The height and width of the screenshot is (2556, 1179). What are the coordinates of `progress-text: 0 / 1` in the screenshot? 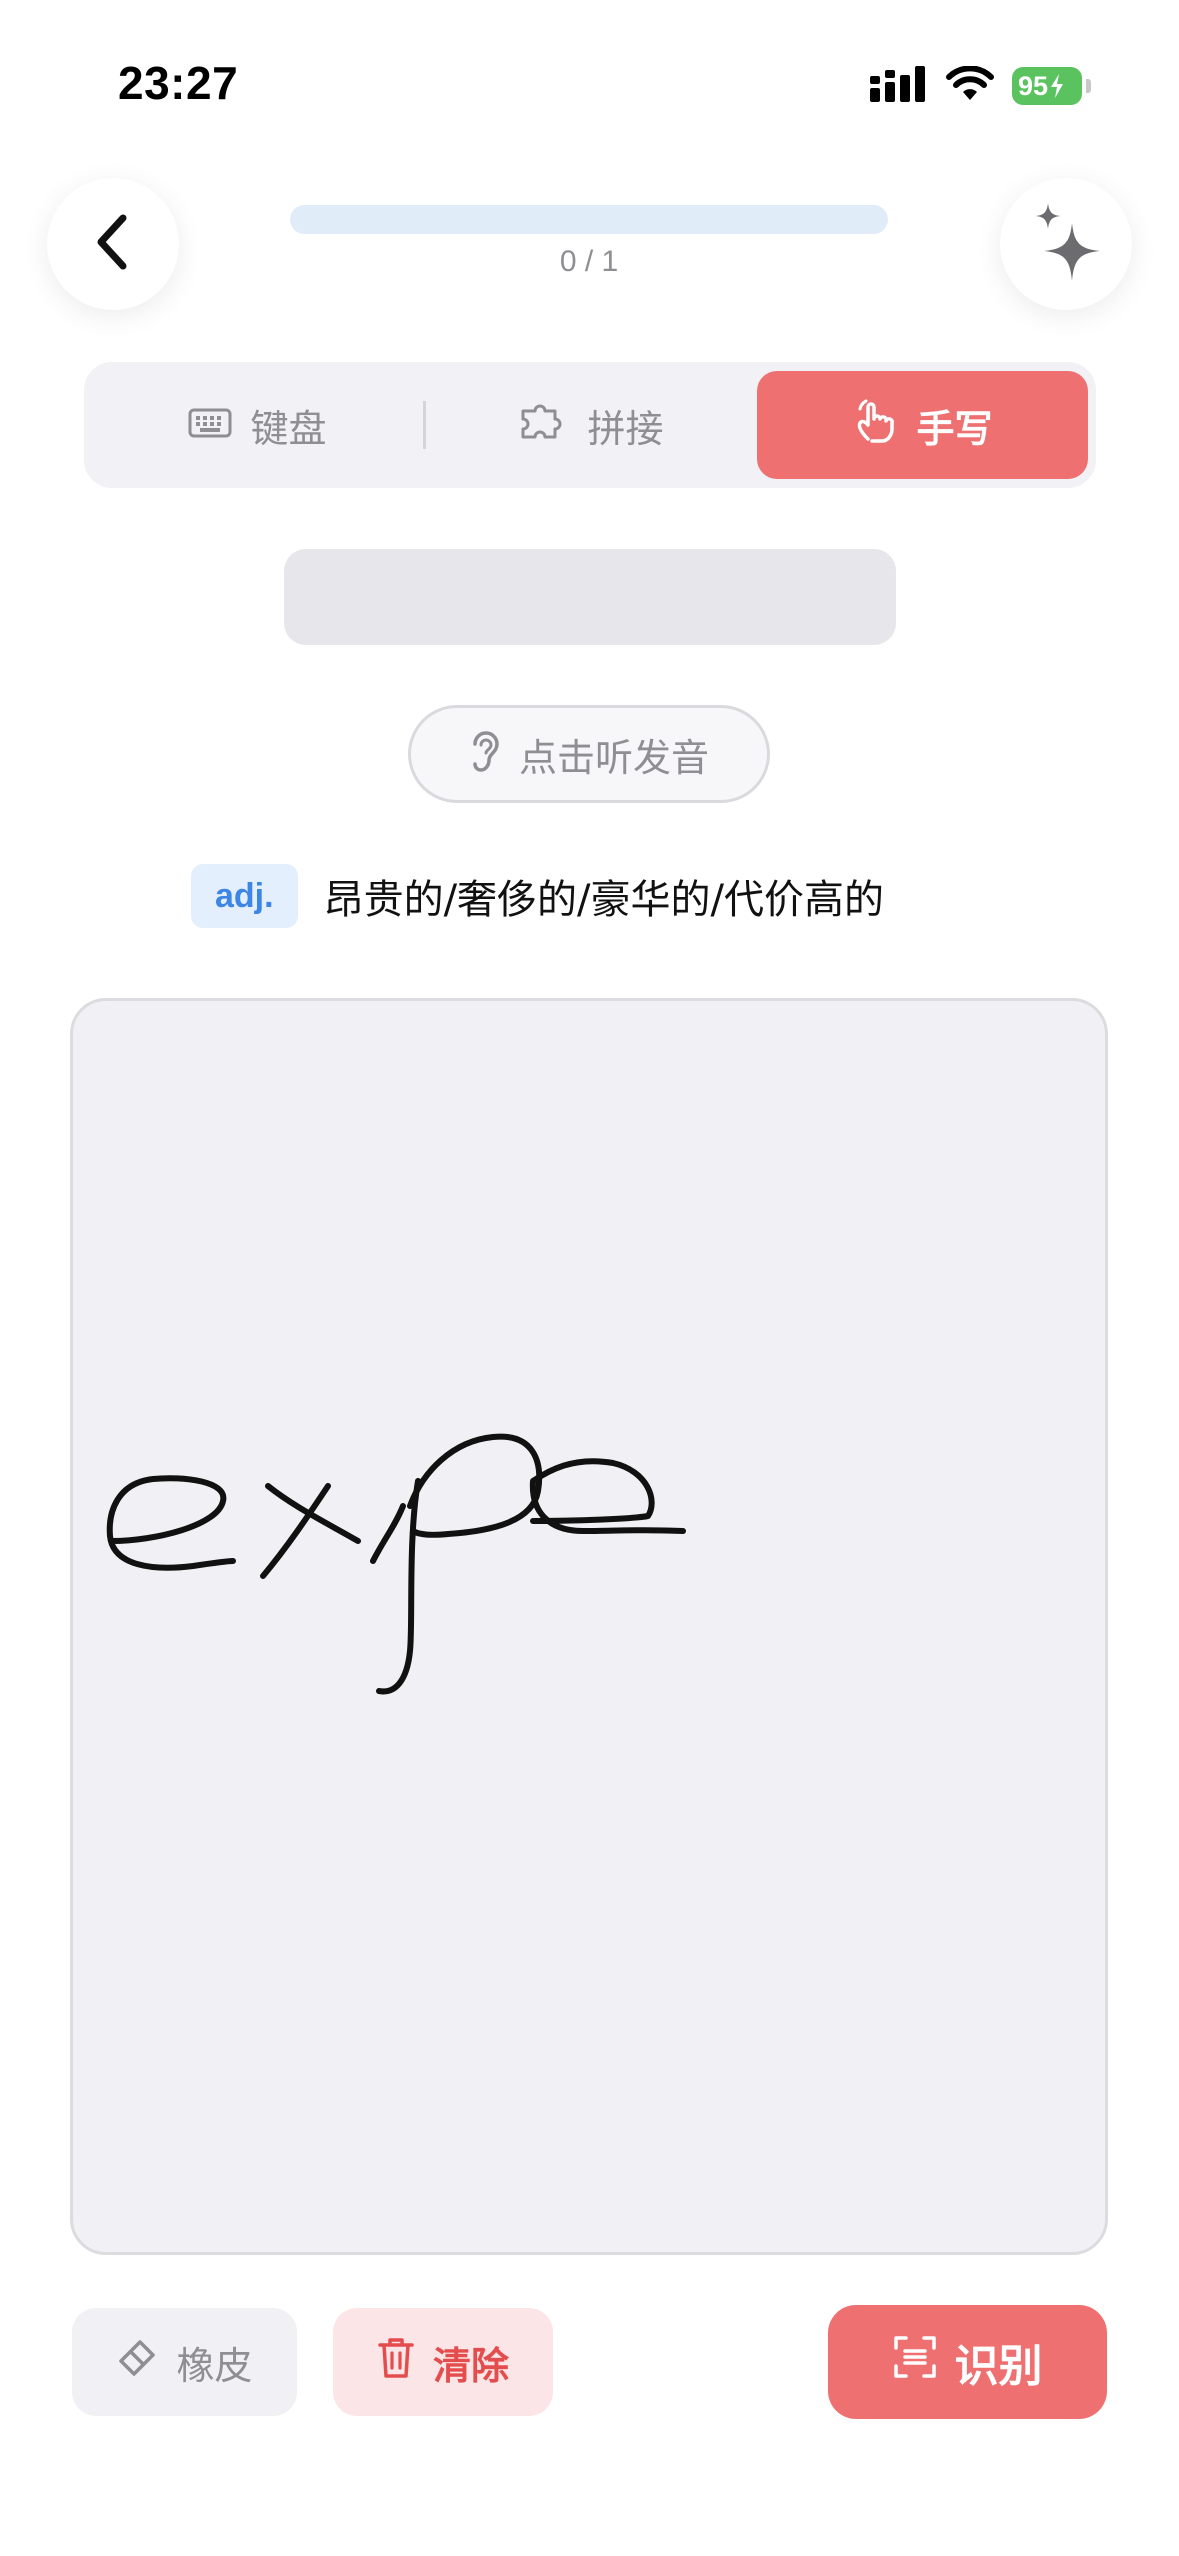 It's located at (589, 261).